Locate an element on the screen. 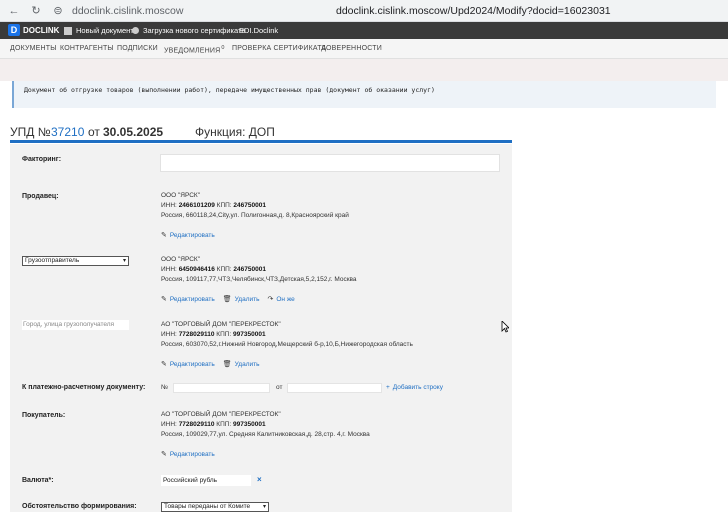  buyer-edit-link: ✎ Редактировать is located at coordinates (188, 454).